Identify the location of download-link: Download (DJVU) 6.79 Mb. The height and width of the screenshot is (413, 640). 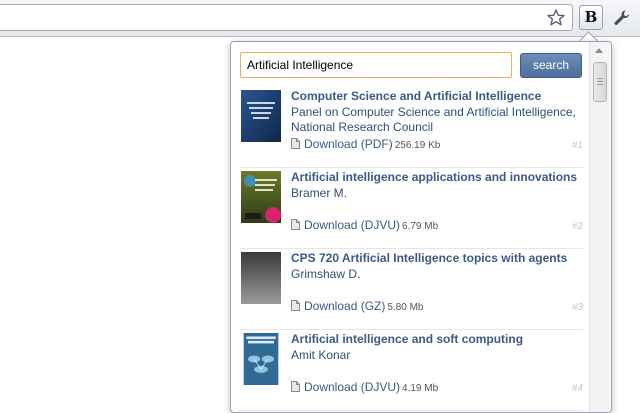
(364, 225).